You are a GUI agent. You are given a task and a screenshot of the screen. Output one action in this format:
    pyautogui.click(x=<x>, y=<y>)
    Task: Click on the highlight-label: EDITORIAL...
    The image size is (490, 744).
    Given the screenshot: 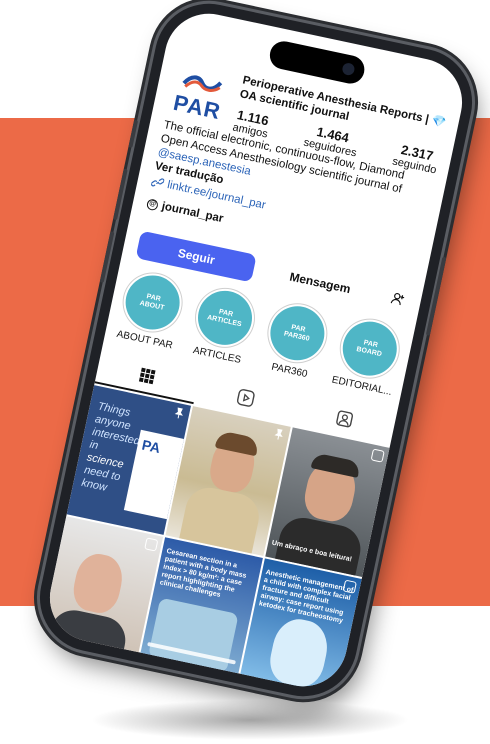 What is the action you would take?
    pyautogui.click(x=361, y=386)
    